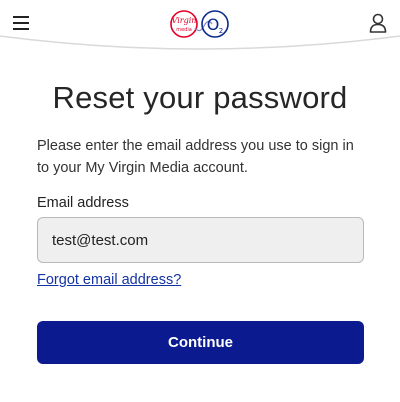 The image size is (400, 402). What do you see at coordinates (184, 30) in the screenshot?
I see `media-logo-text: media` at bounding box center [184, 30].